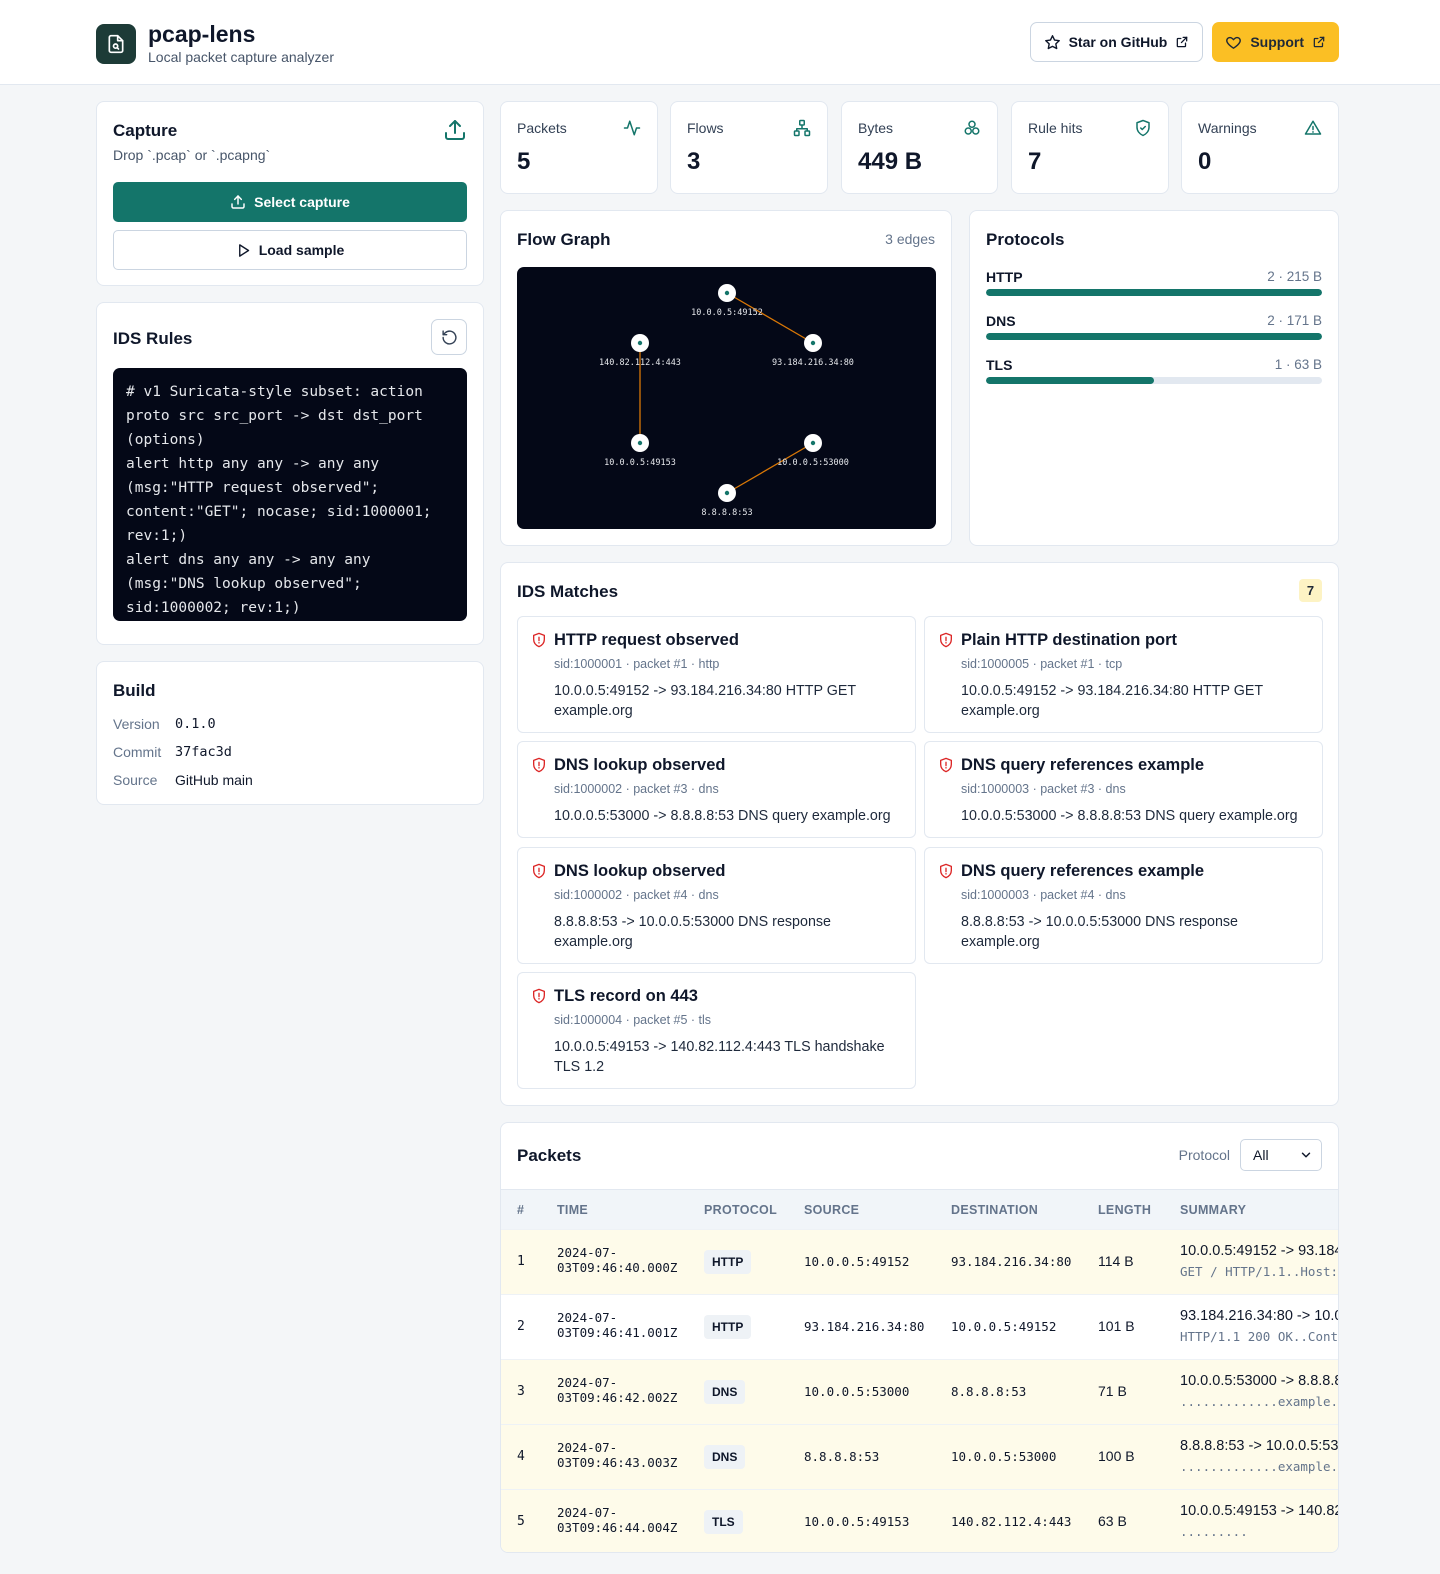  Describe the element at coordinates (1281, 1155) in the screenshot. I see `protocol-filter-select: All` at that location.